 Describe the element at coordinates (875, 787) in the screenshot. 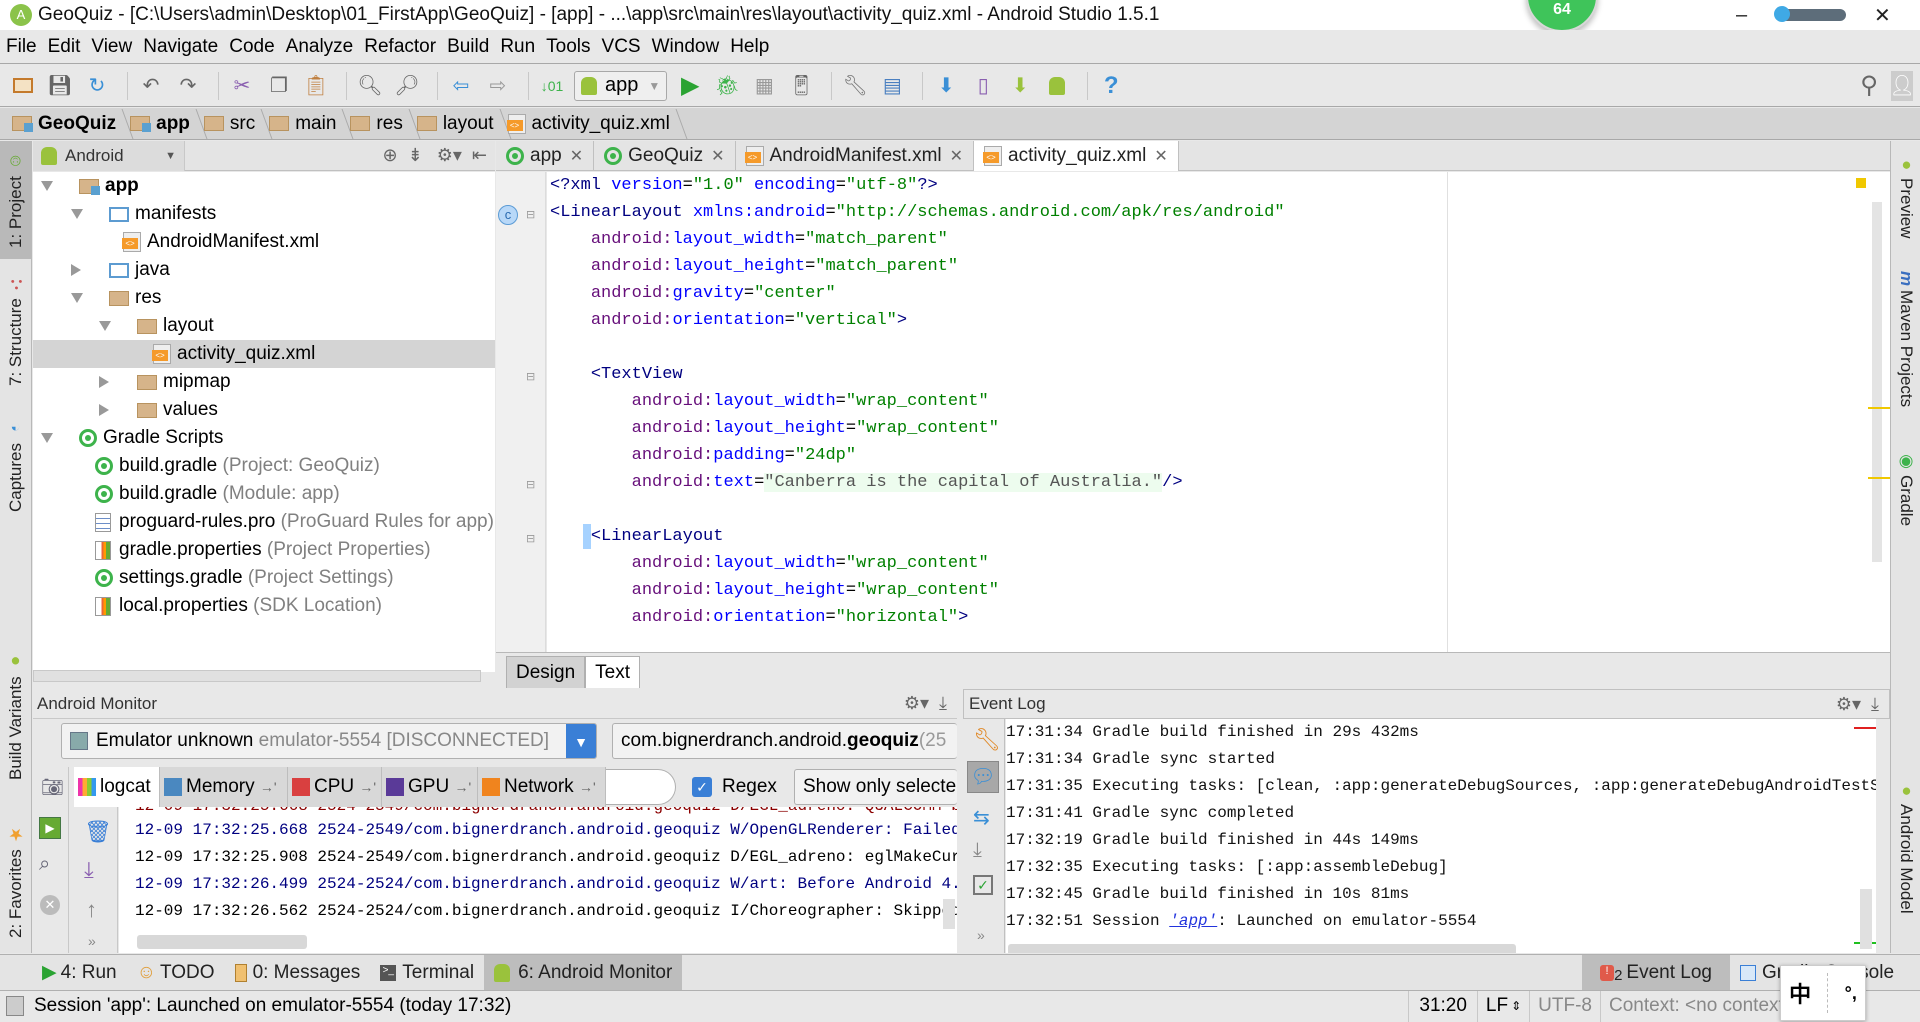

I see `logcat-filter-selector: Show only selecte` at that location.